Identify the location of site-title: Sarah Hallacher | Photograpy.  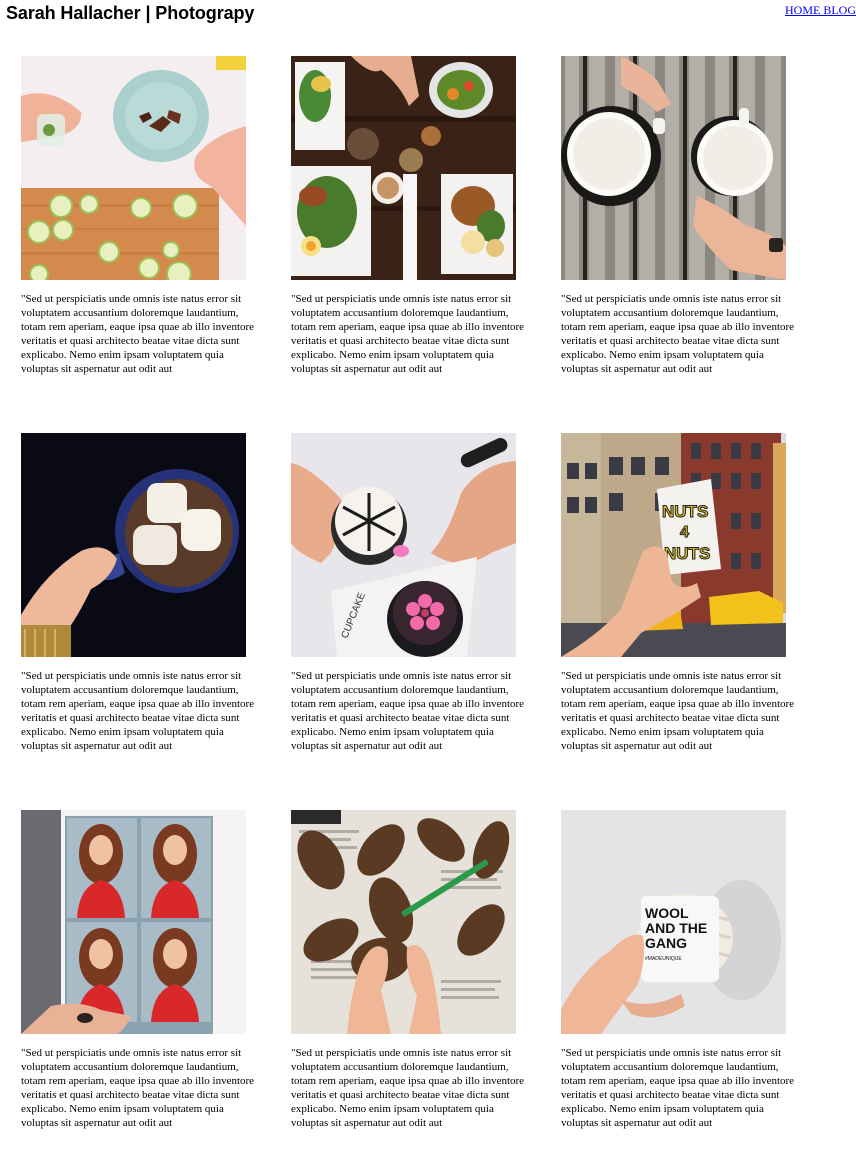
(130, 13).